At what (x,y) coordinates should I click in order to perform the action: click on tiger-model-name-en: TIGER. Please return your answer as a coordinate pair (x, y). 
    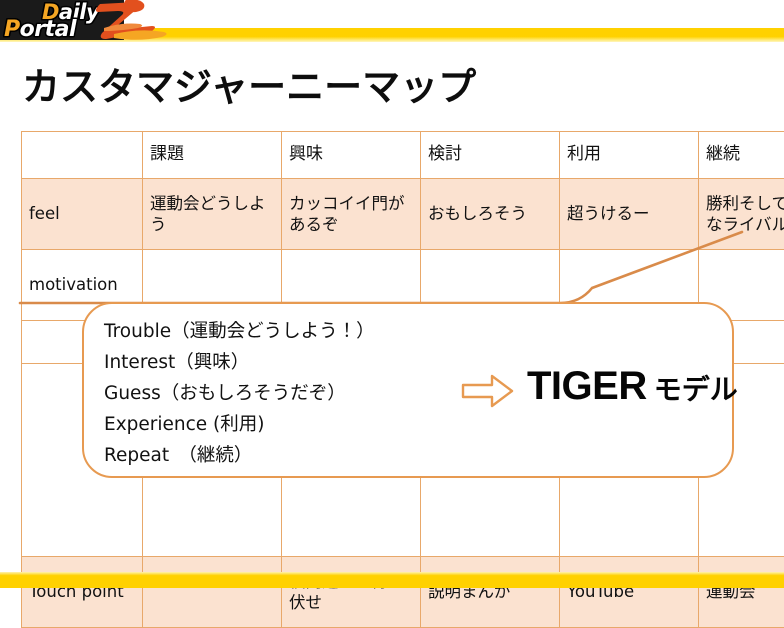
    Looking at the image, I should click on (587, 386).